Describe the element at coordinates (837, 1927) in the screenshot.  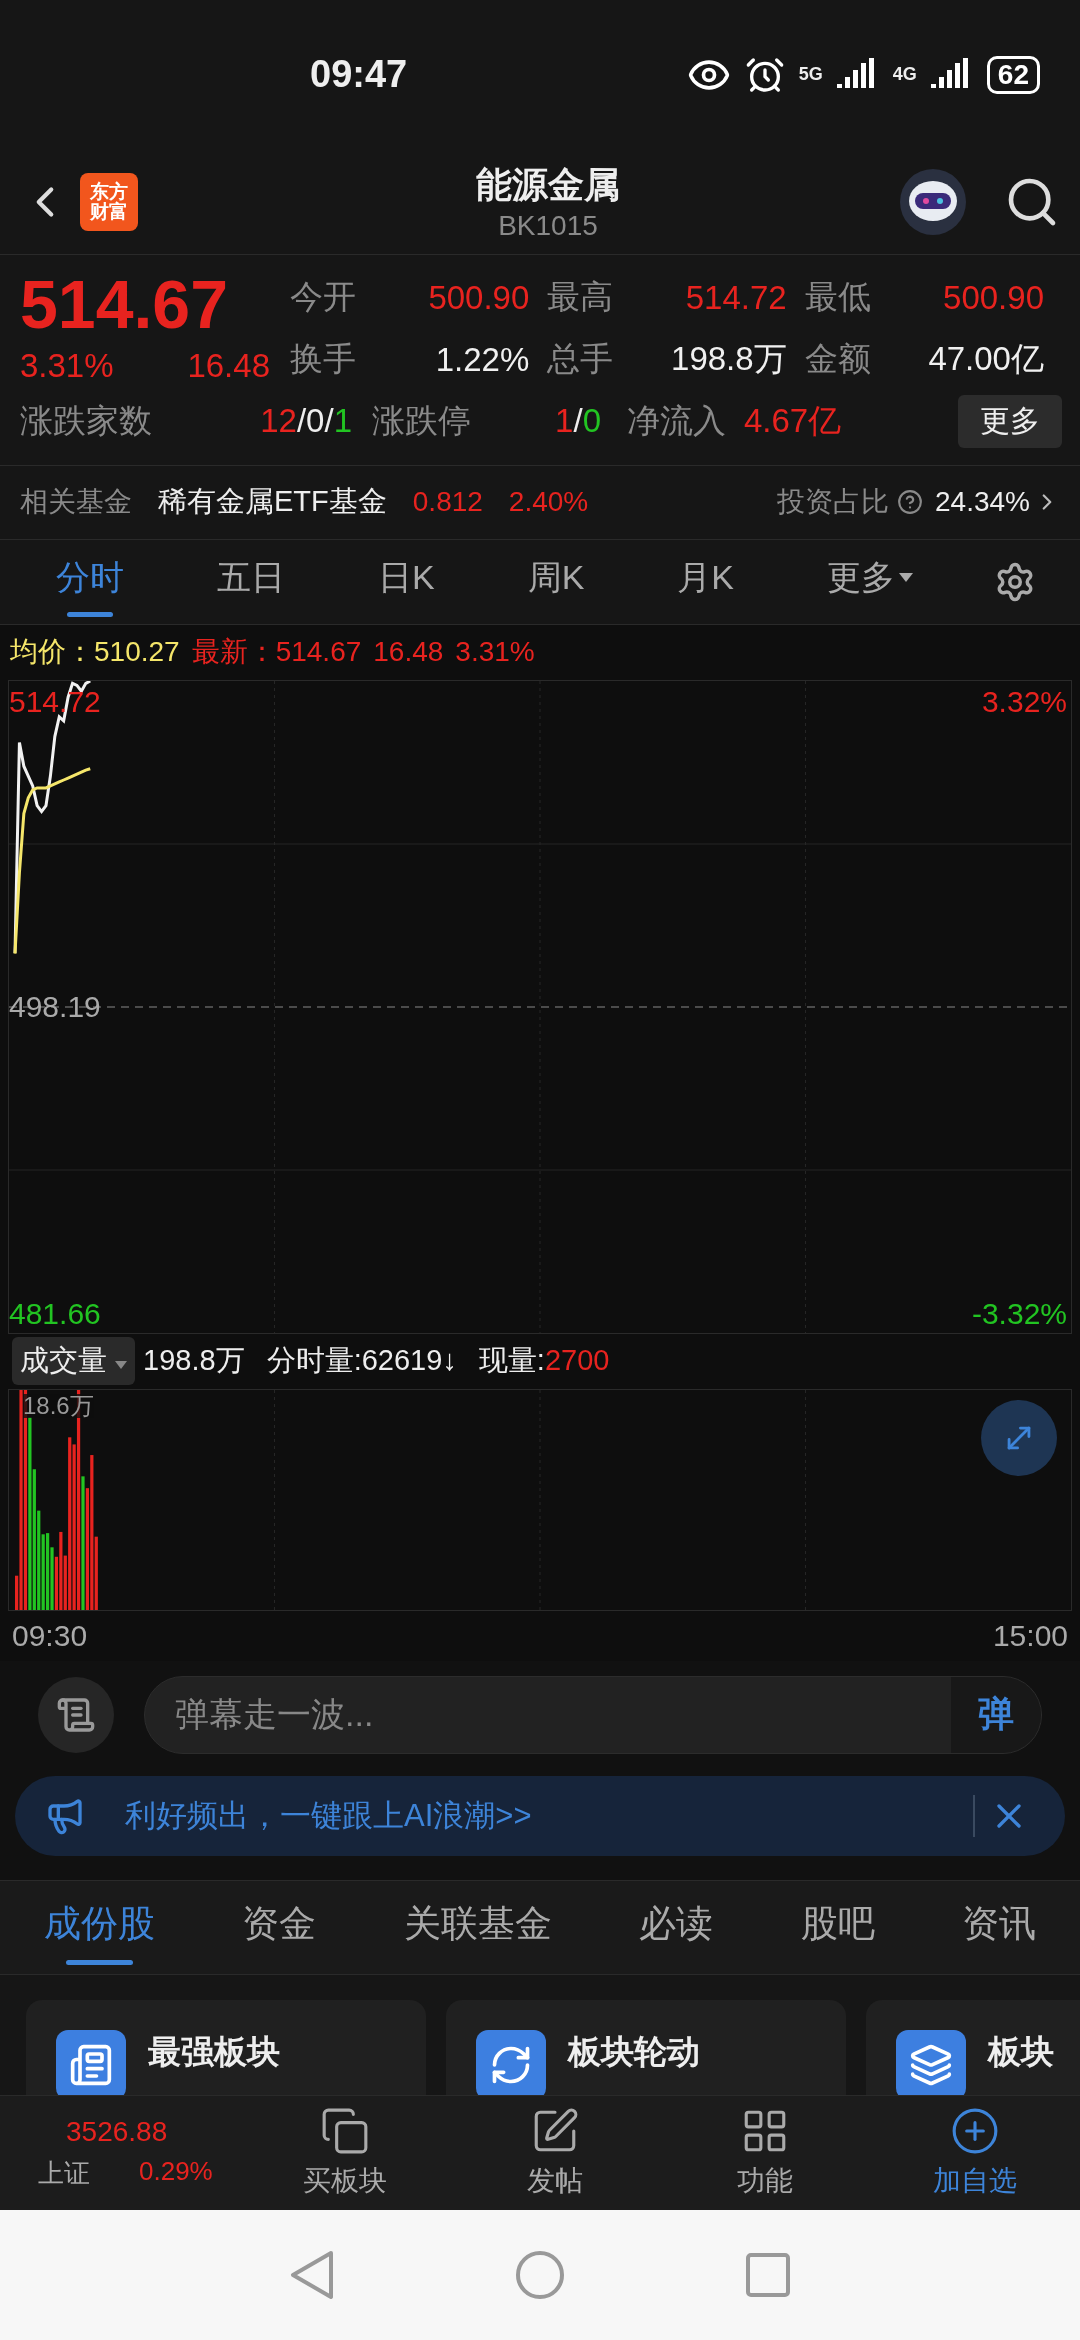
I see `section-tab: 股吧` at that location.